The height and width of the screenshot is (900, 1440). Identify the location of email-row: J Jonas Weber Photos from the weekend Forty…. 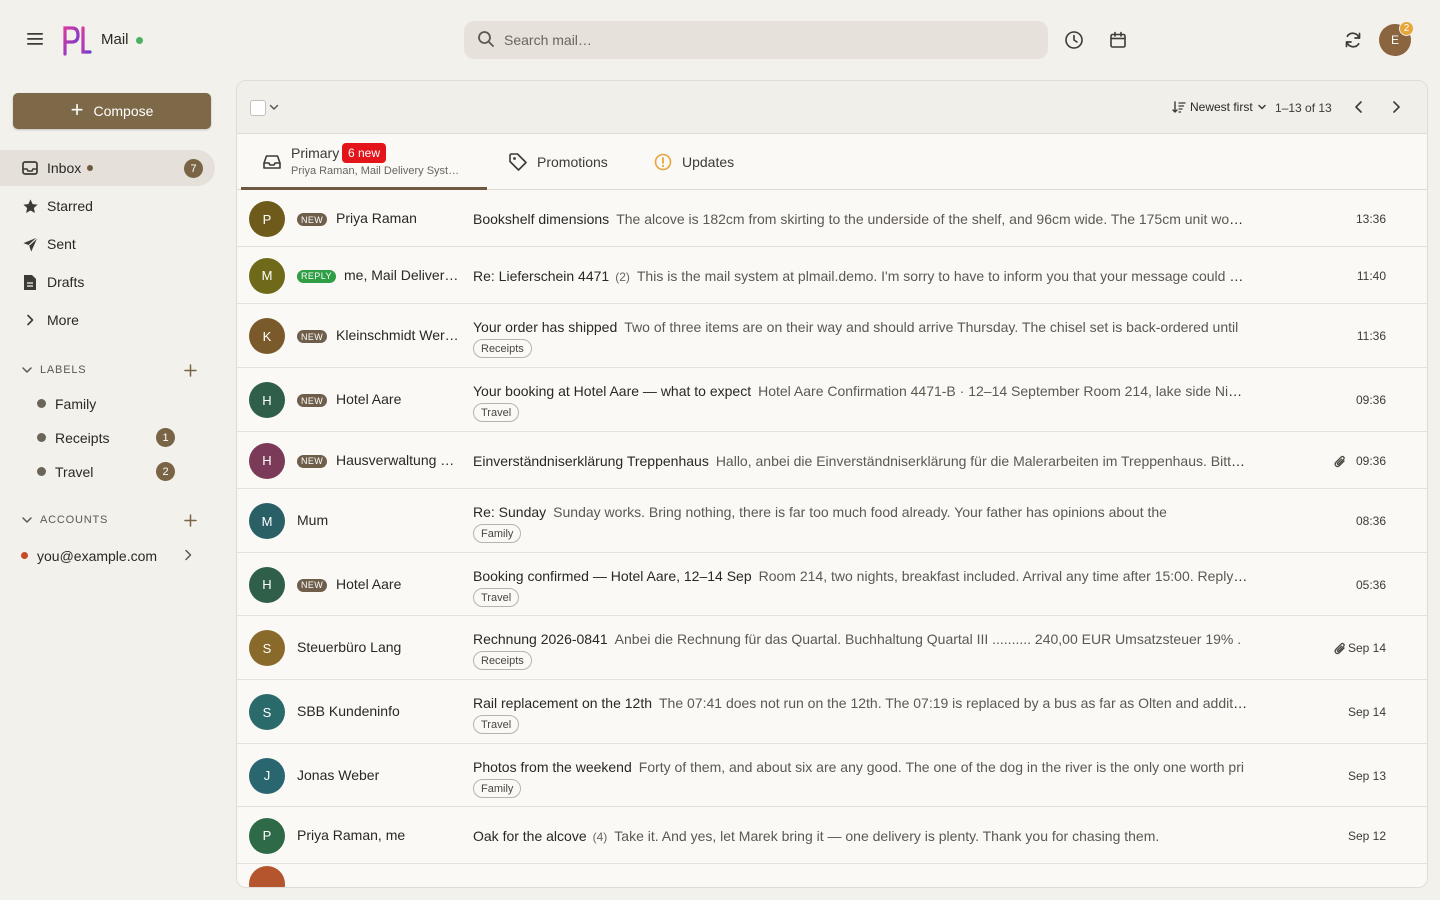
(832, 775).